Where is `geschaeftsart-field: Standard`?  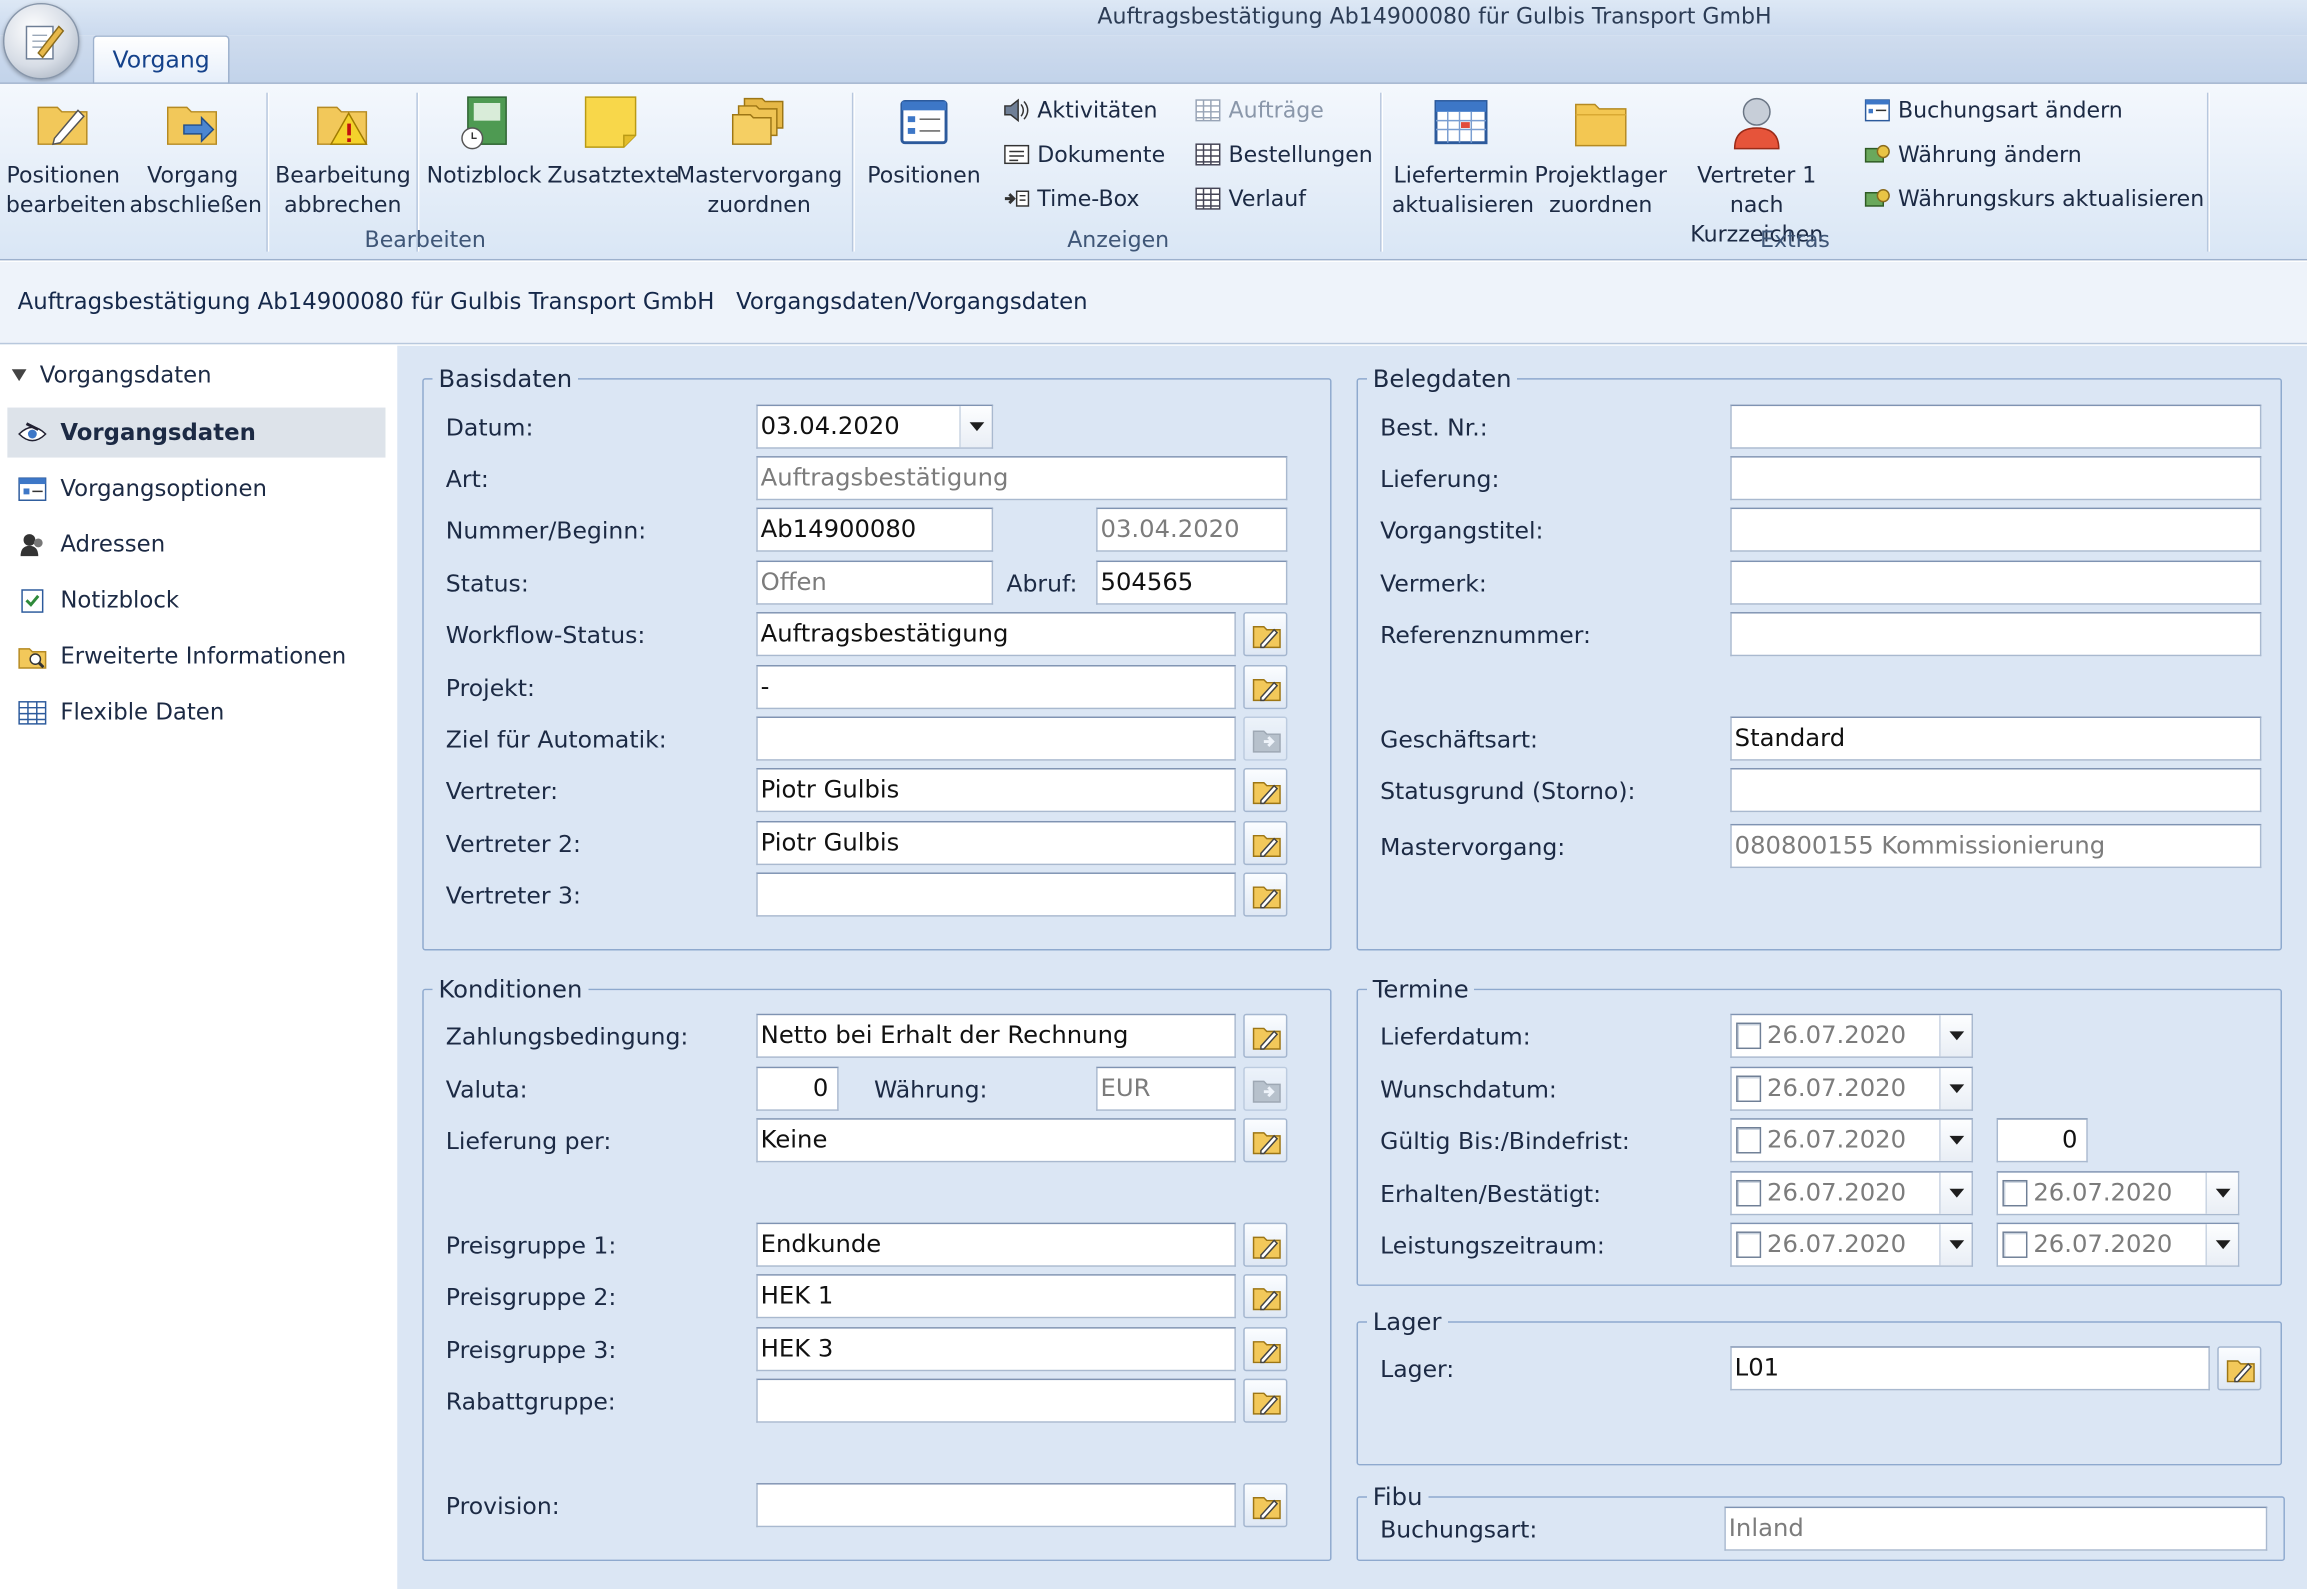 geschaeftsart-field: Standard is located at coordinates (1996, 738).